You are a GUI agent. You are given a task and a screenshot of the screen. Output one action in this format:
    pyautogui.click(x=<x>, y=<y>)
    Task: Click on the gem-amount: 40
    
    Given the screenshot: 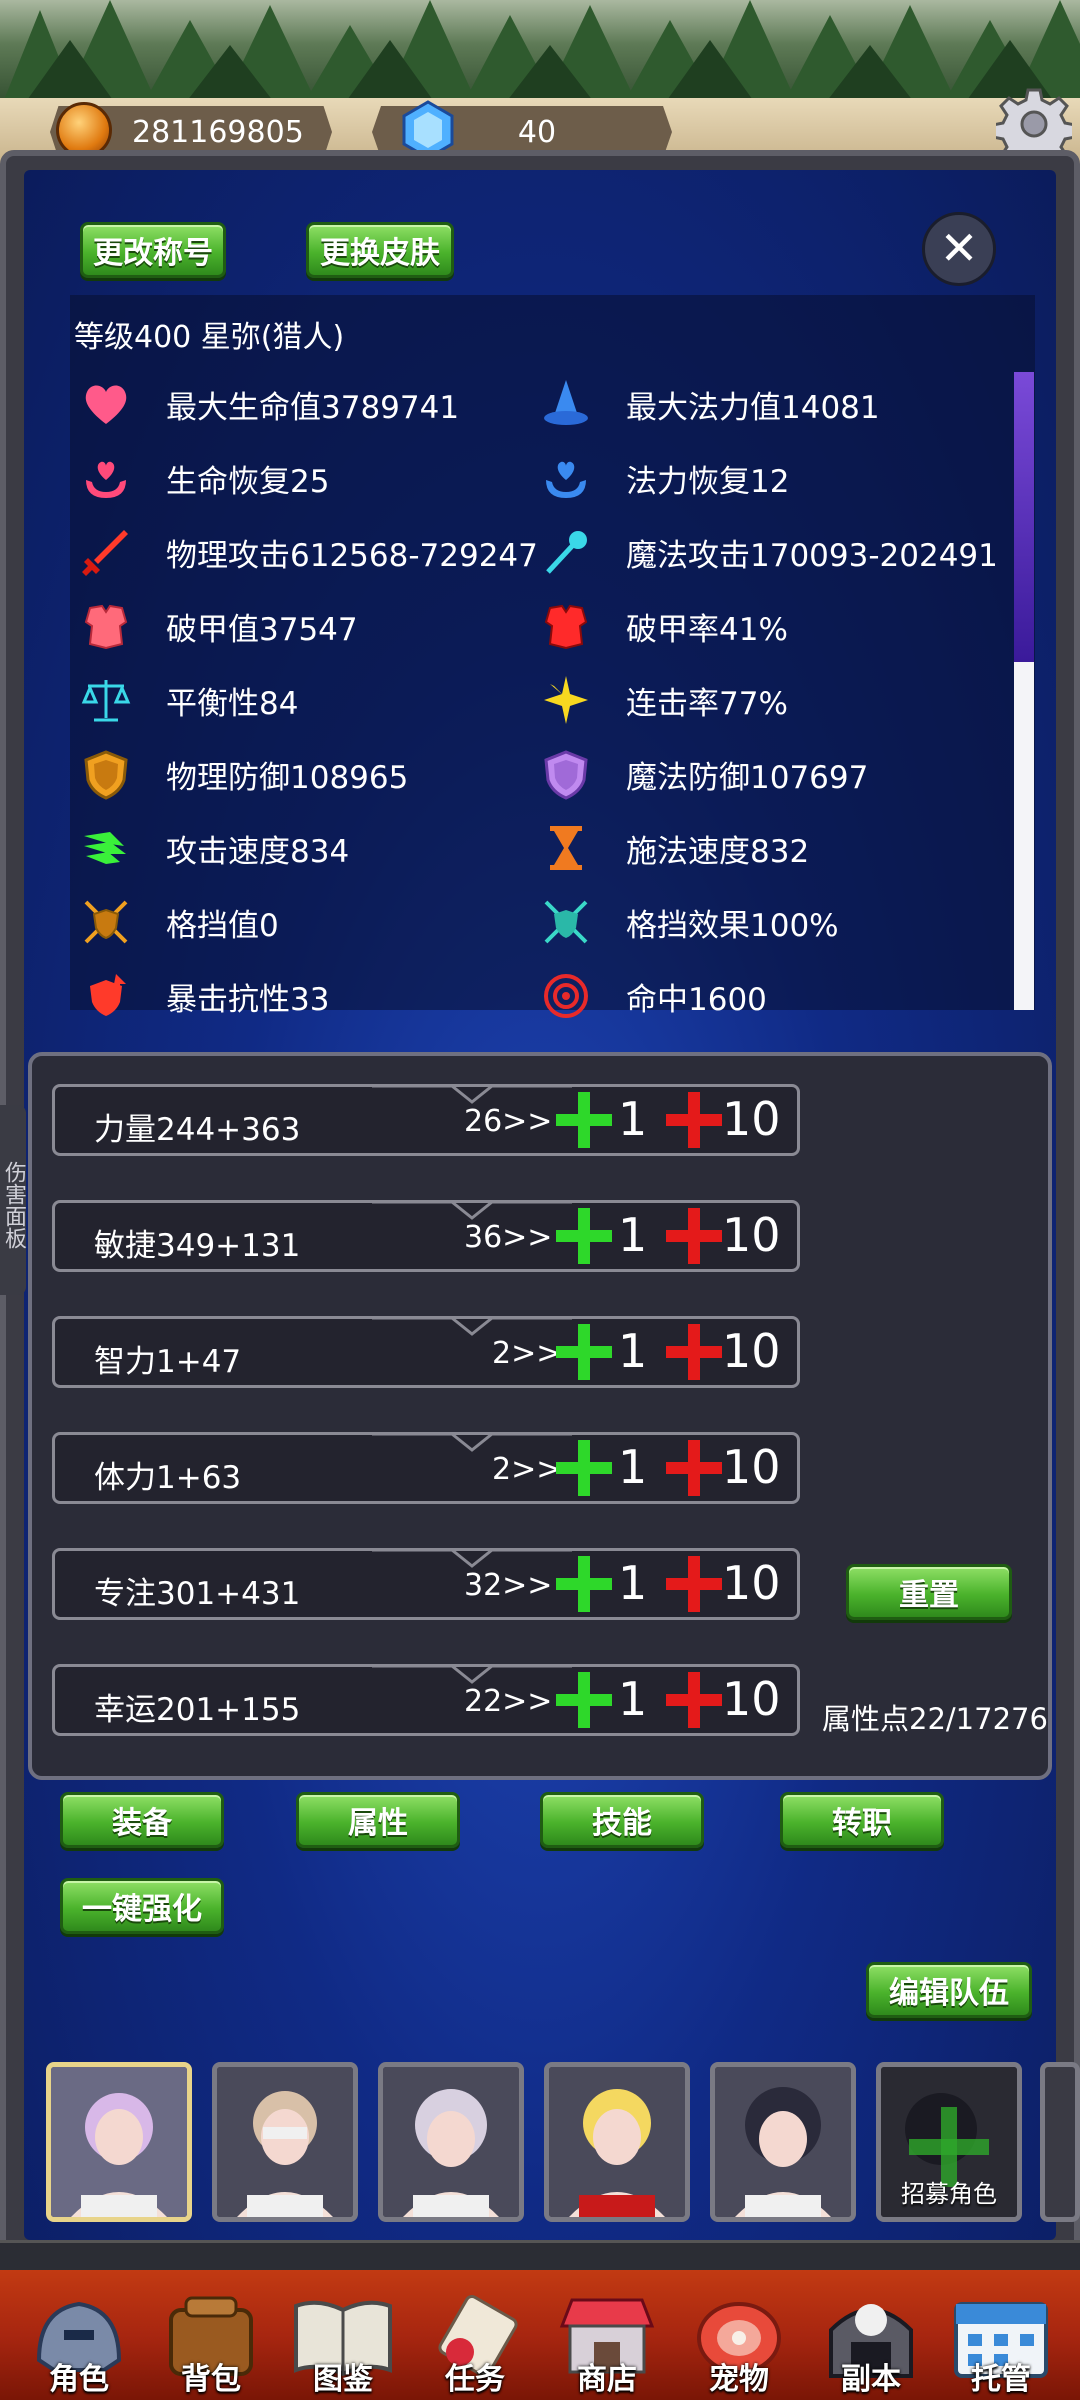 What is the action you would take?
    pyautogui.click(x=537, y=132)
    